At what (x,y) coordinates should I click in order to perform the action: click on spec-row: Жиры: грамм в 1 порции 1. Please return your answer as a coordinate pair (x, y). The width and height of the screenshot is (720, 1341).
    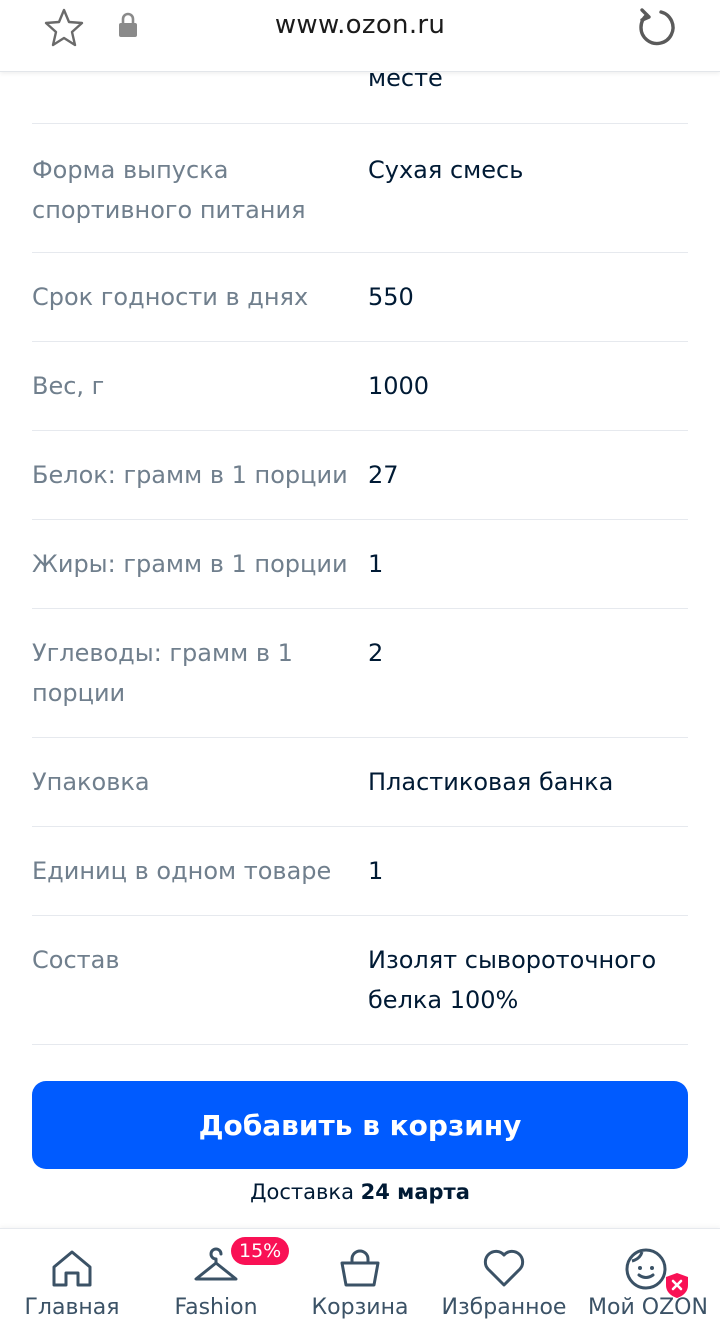
    Looking at the image, I should click on (360, 564).